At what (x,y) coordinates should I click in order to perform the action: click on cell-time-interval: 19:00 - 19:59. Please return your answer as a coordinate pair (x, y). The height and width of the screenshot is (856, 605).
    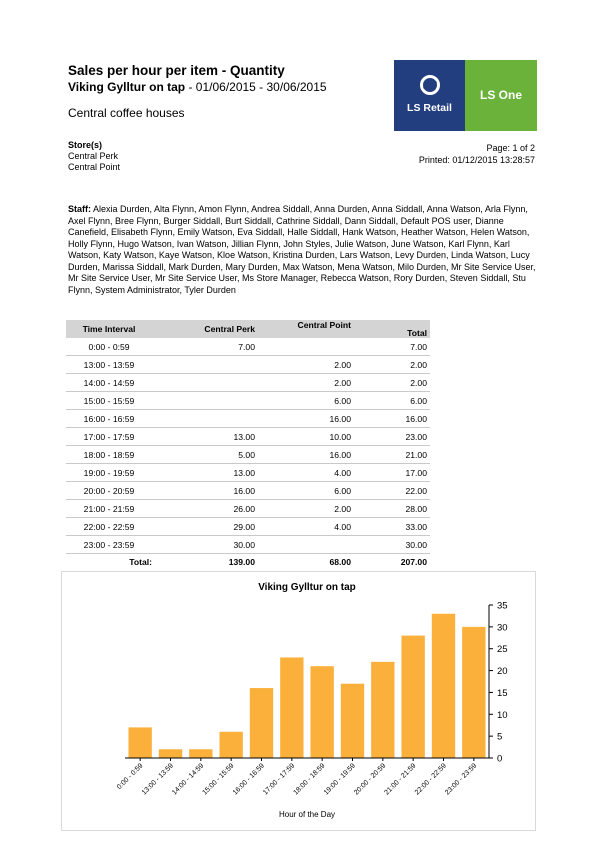
    Looking at the image, I should click on (109, 472).